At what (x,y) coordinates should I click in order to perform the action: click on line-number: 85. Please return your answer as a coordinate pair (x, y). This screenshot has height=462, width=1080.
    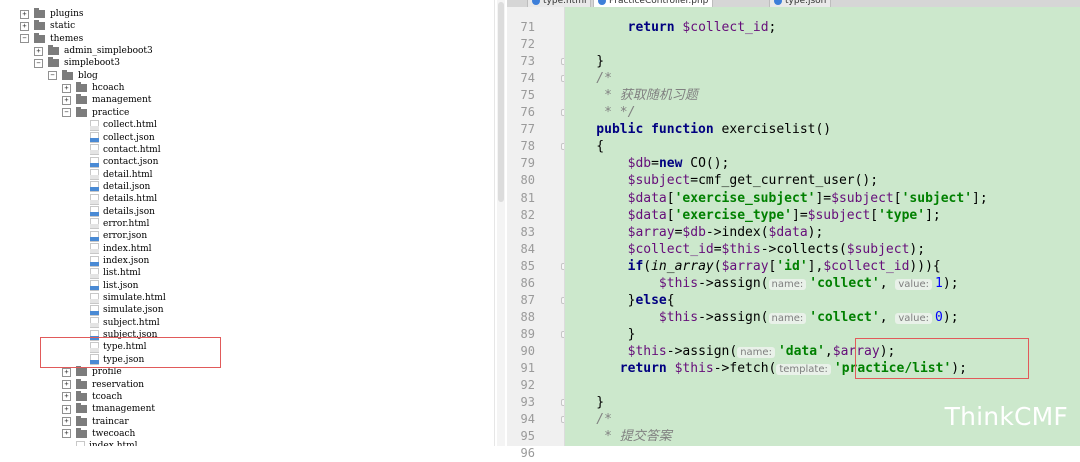
    Looking at the image, I should click on (527, 265).